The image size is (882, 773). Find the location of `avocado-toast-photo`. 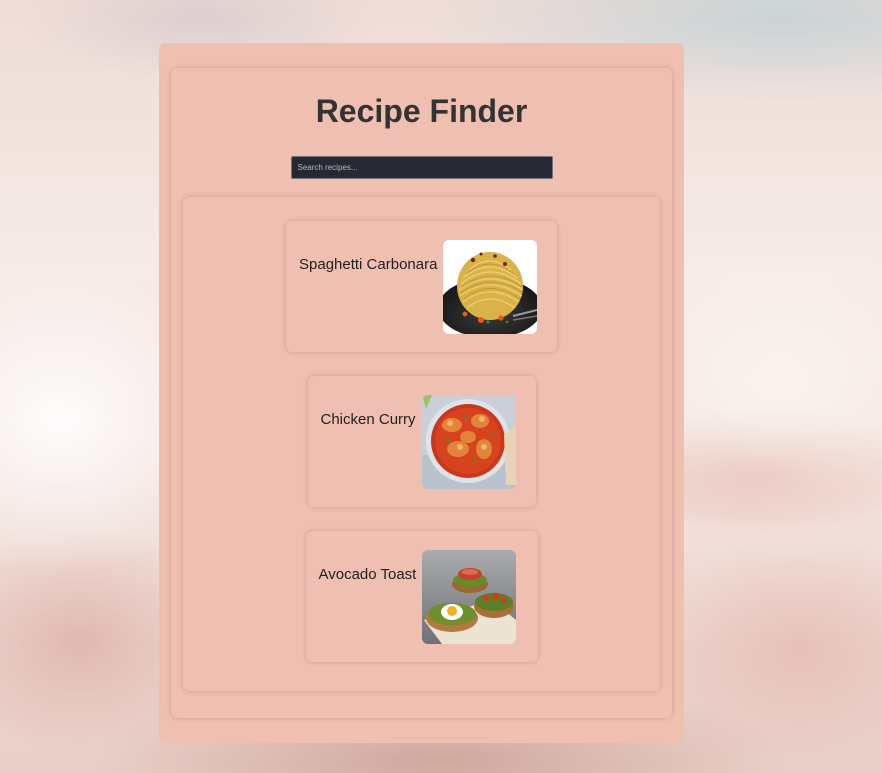

avocado-toast-photo is located at coordinates (469, 597).